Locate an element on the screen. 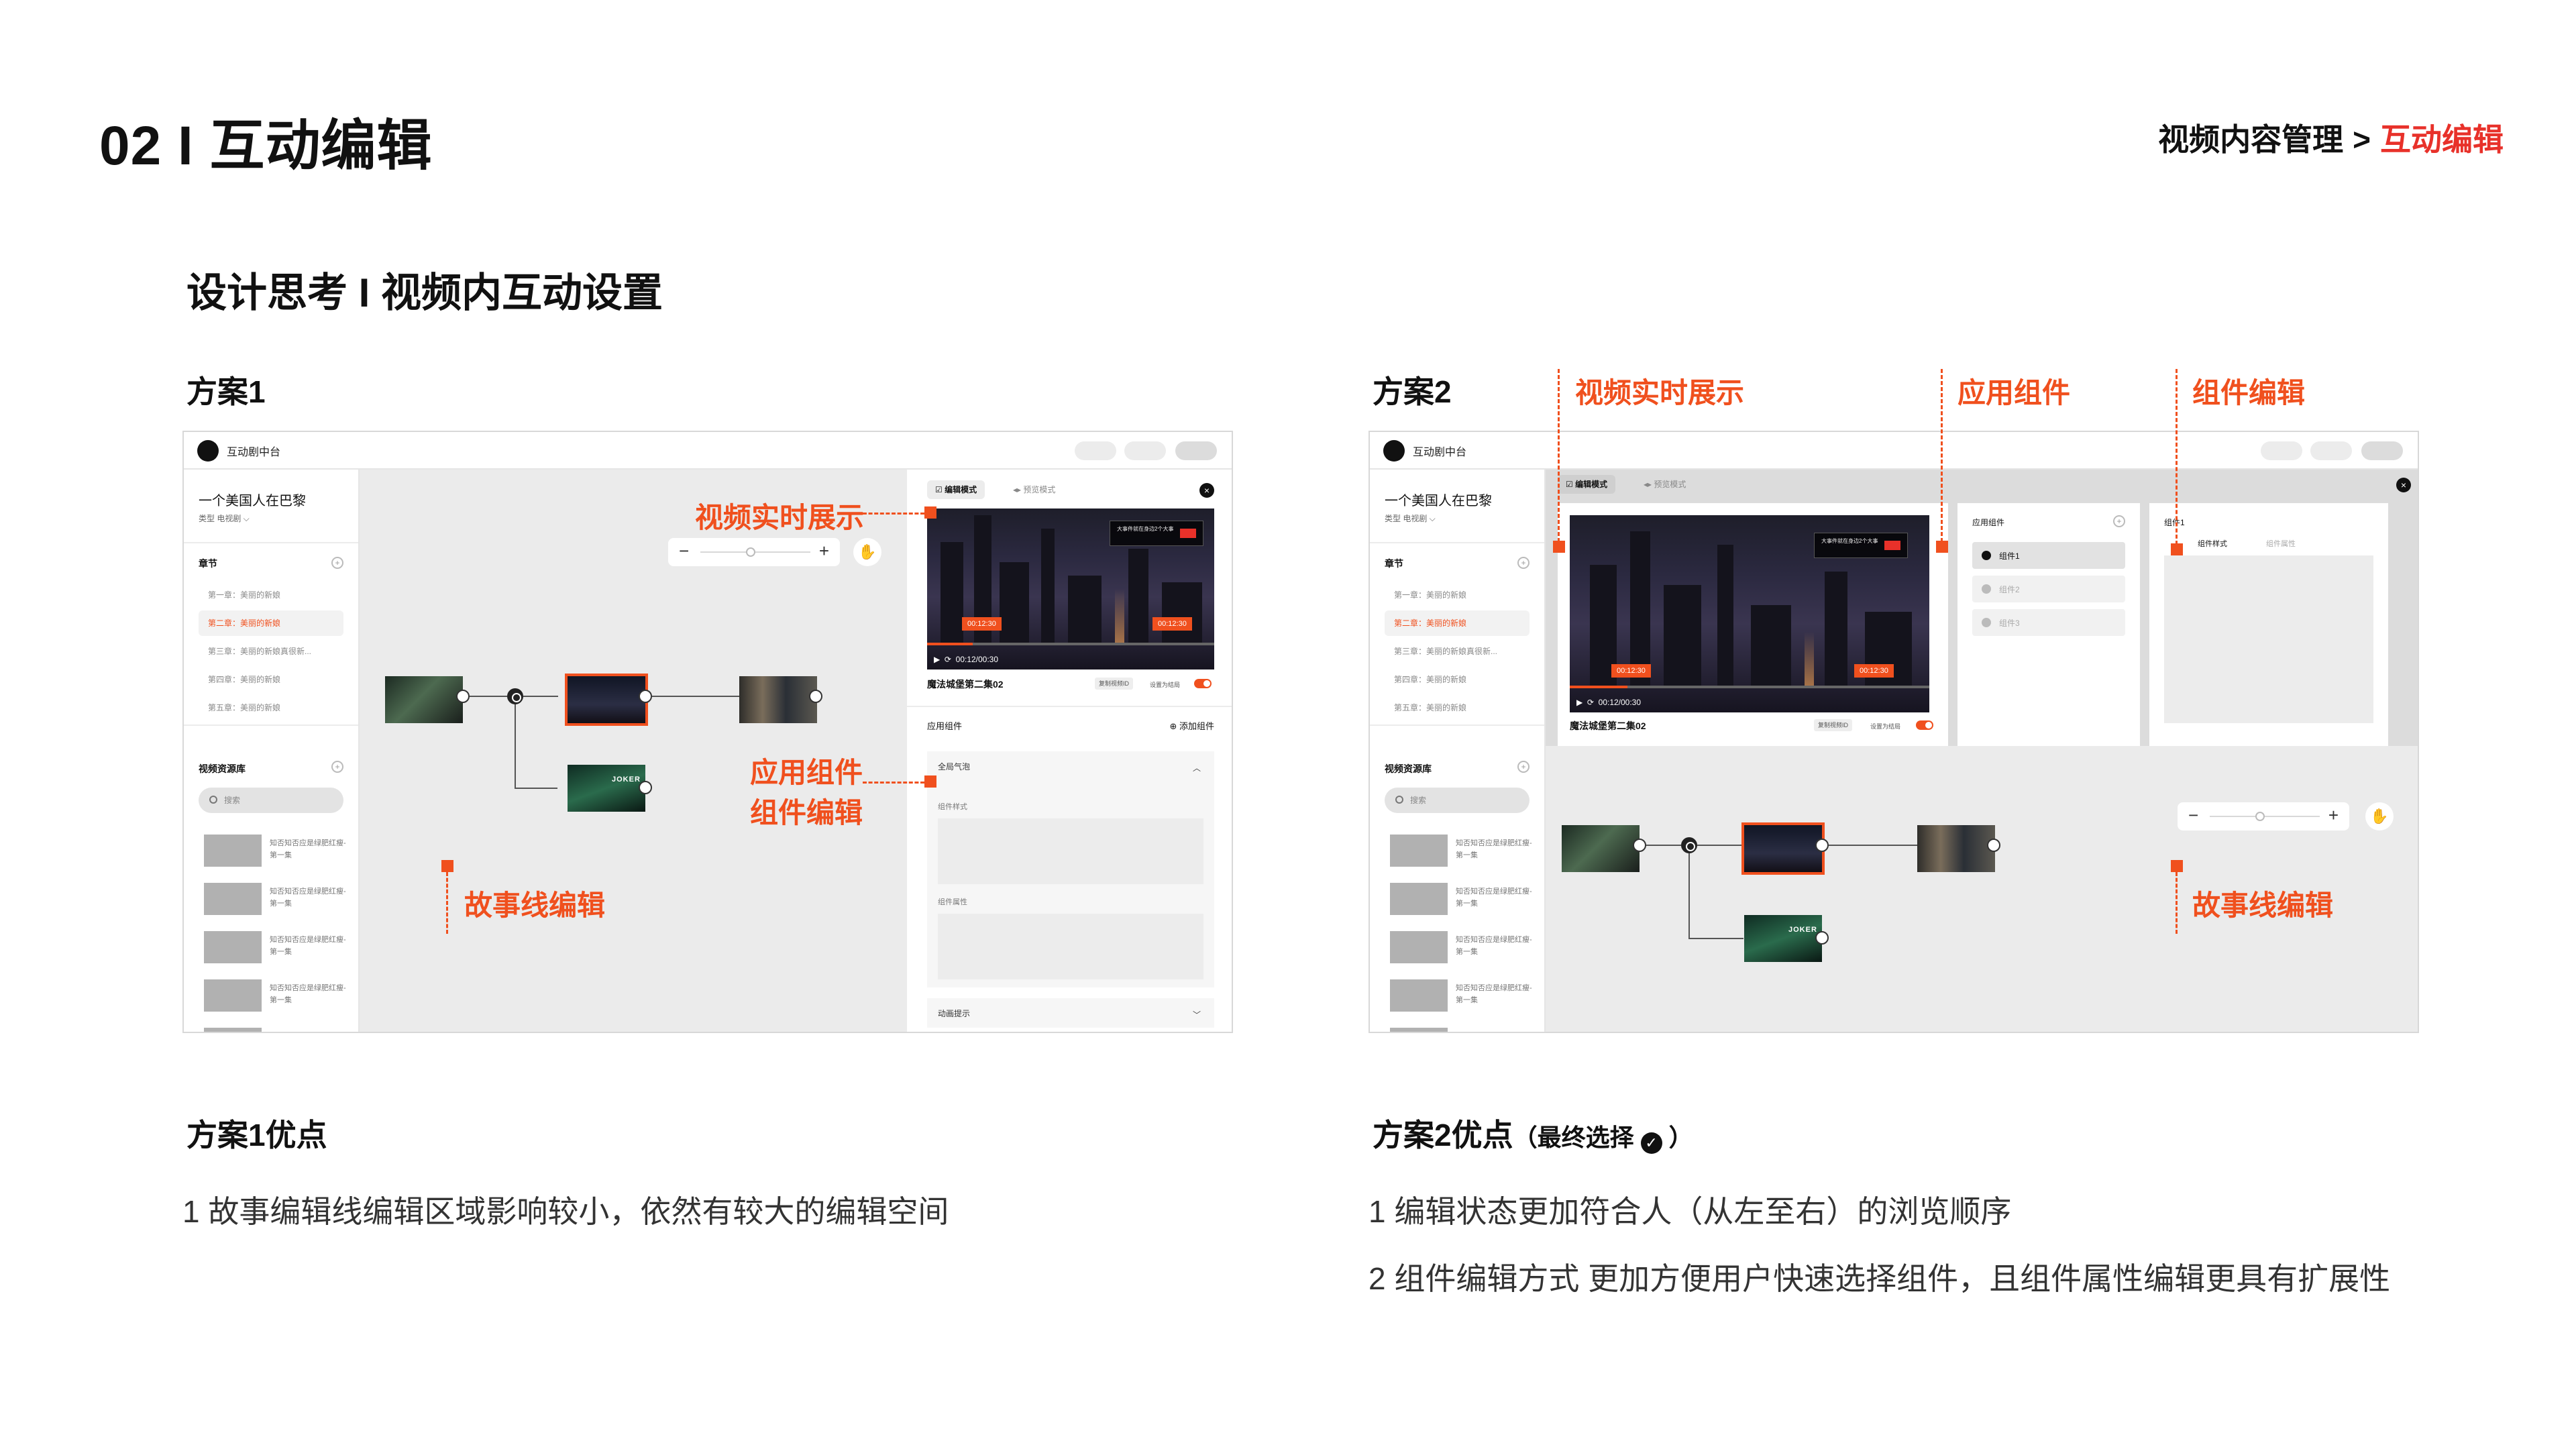 This screenshot has height=1449, width=2576. play-icon: ▶ is located at coordinates (937, 659).